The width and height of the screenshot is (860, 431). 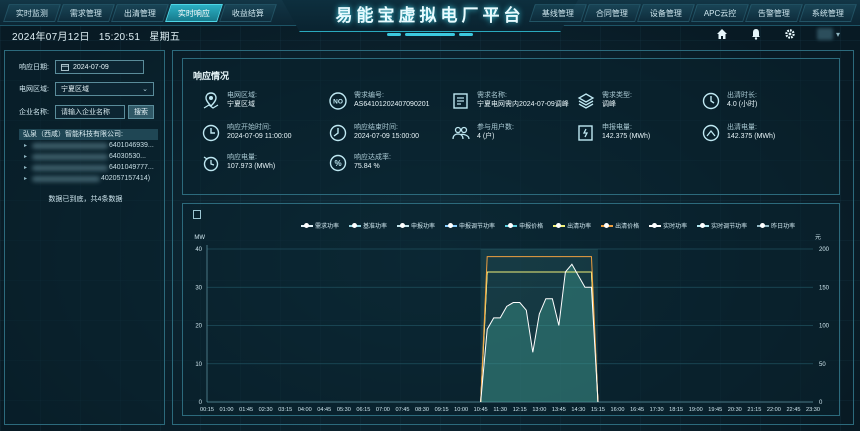 What do you see at coordinates (585, 133) in the screenshot?
I see `declared-energy-icon` at bounding box center [585, 133].